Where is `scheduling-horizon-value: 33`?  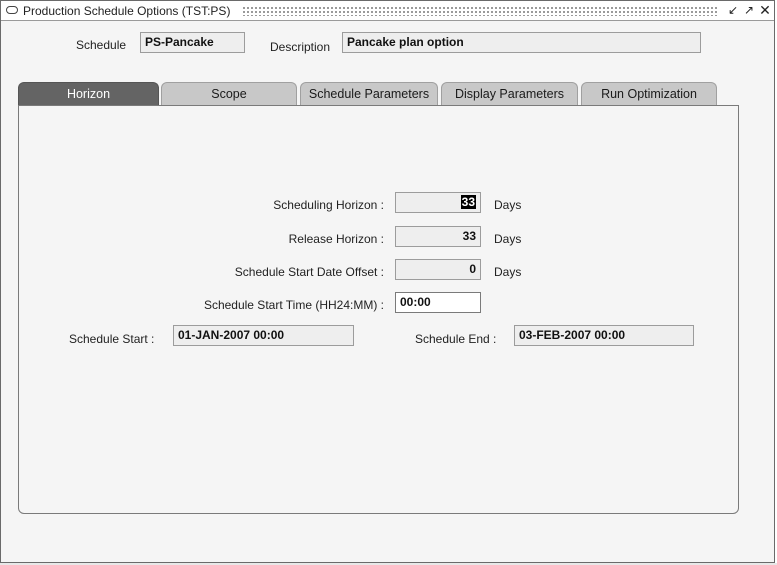 scheduling-horizon-value: 33 is located at coordinates (468, 202).